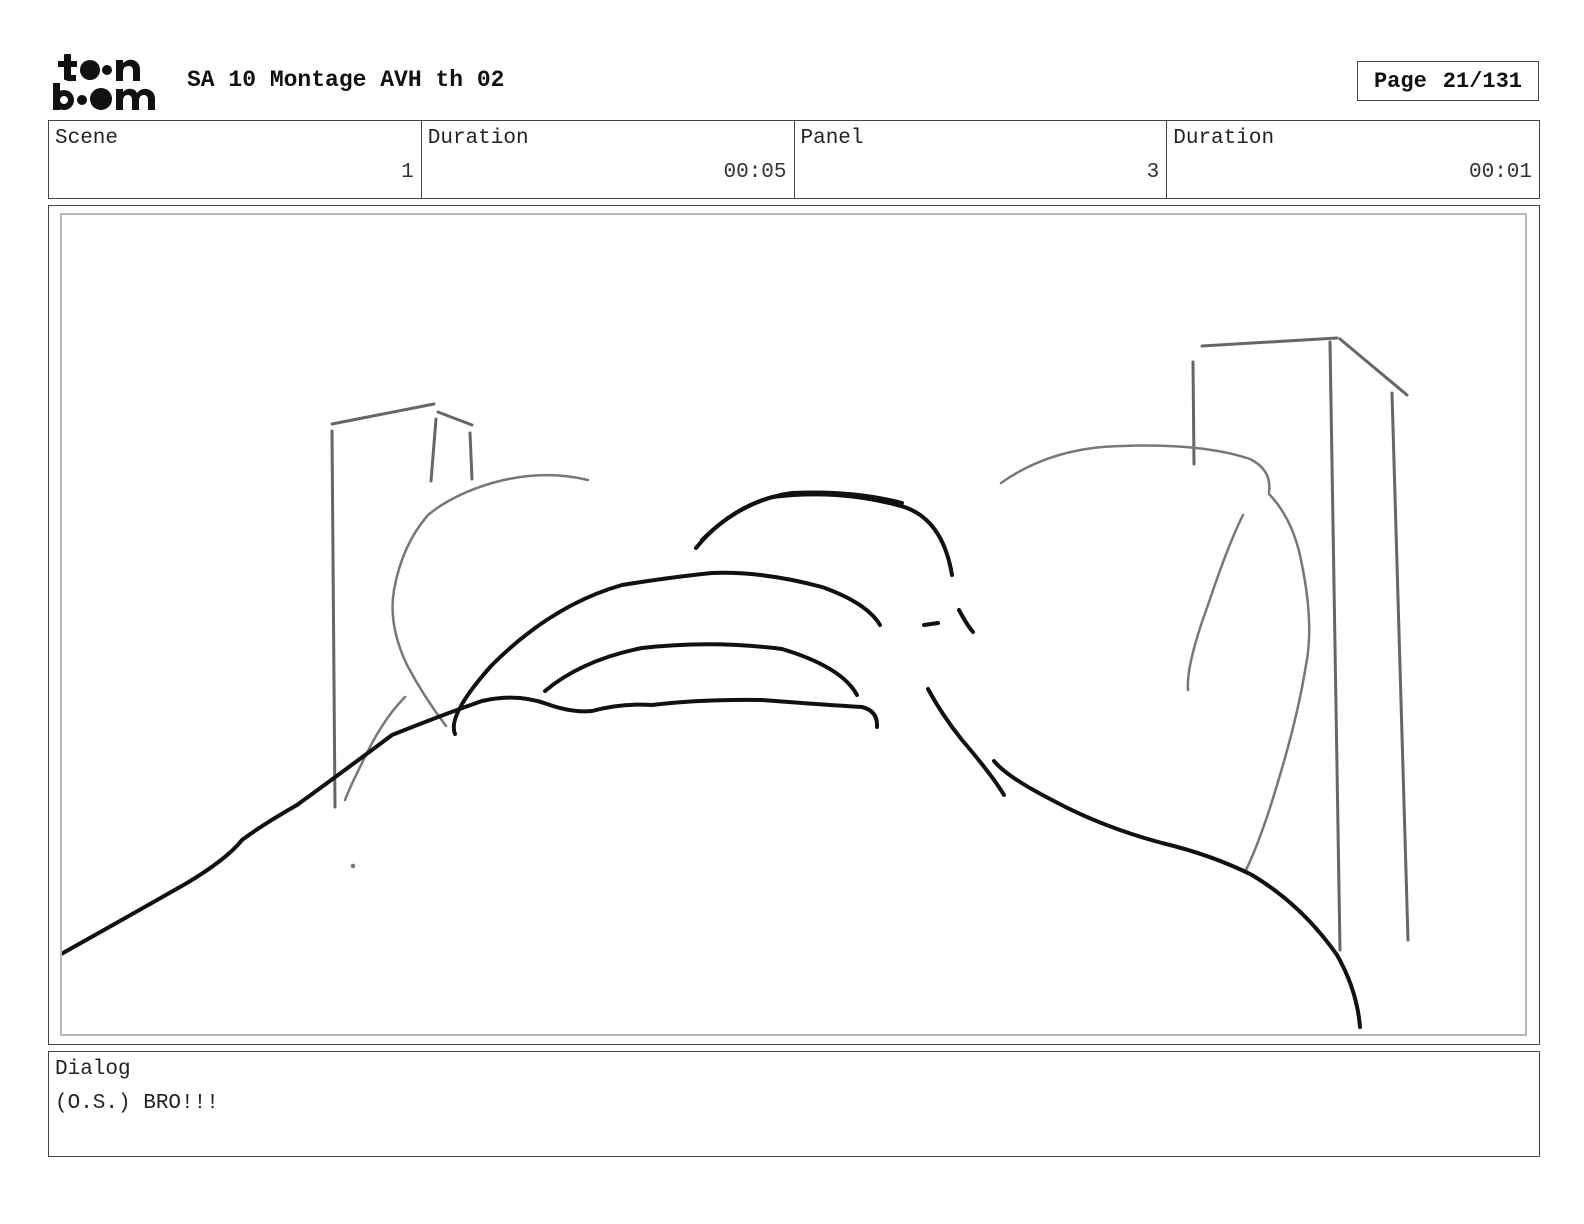 The width and height of the screenshot is (1584, 1224). I want to click on left-building-sketch, so click(402, 605).